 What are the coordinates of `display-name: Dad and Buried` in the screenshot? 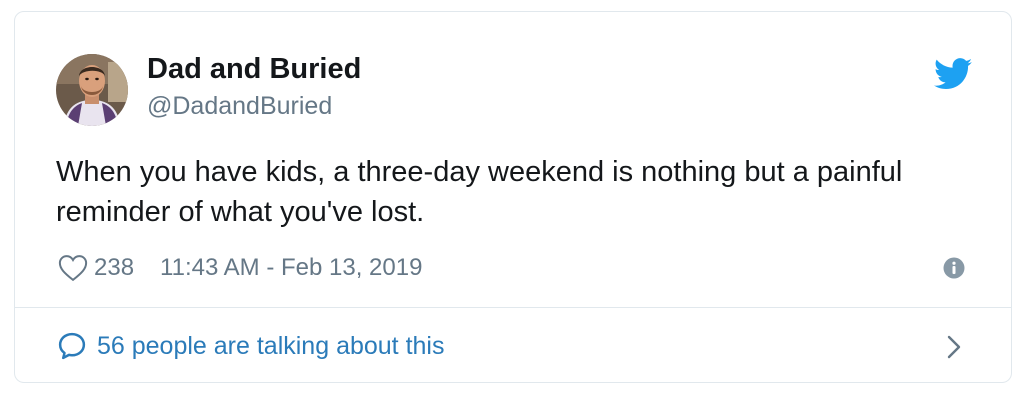 It's located at (254, 69).